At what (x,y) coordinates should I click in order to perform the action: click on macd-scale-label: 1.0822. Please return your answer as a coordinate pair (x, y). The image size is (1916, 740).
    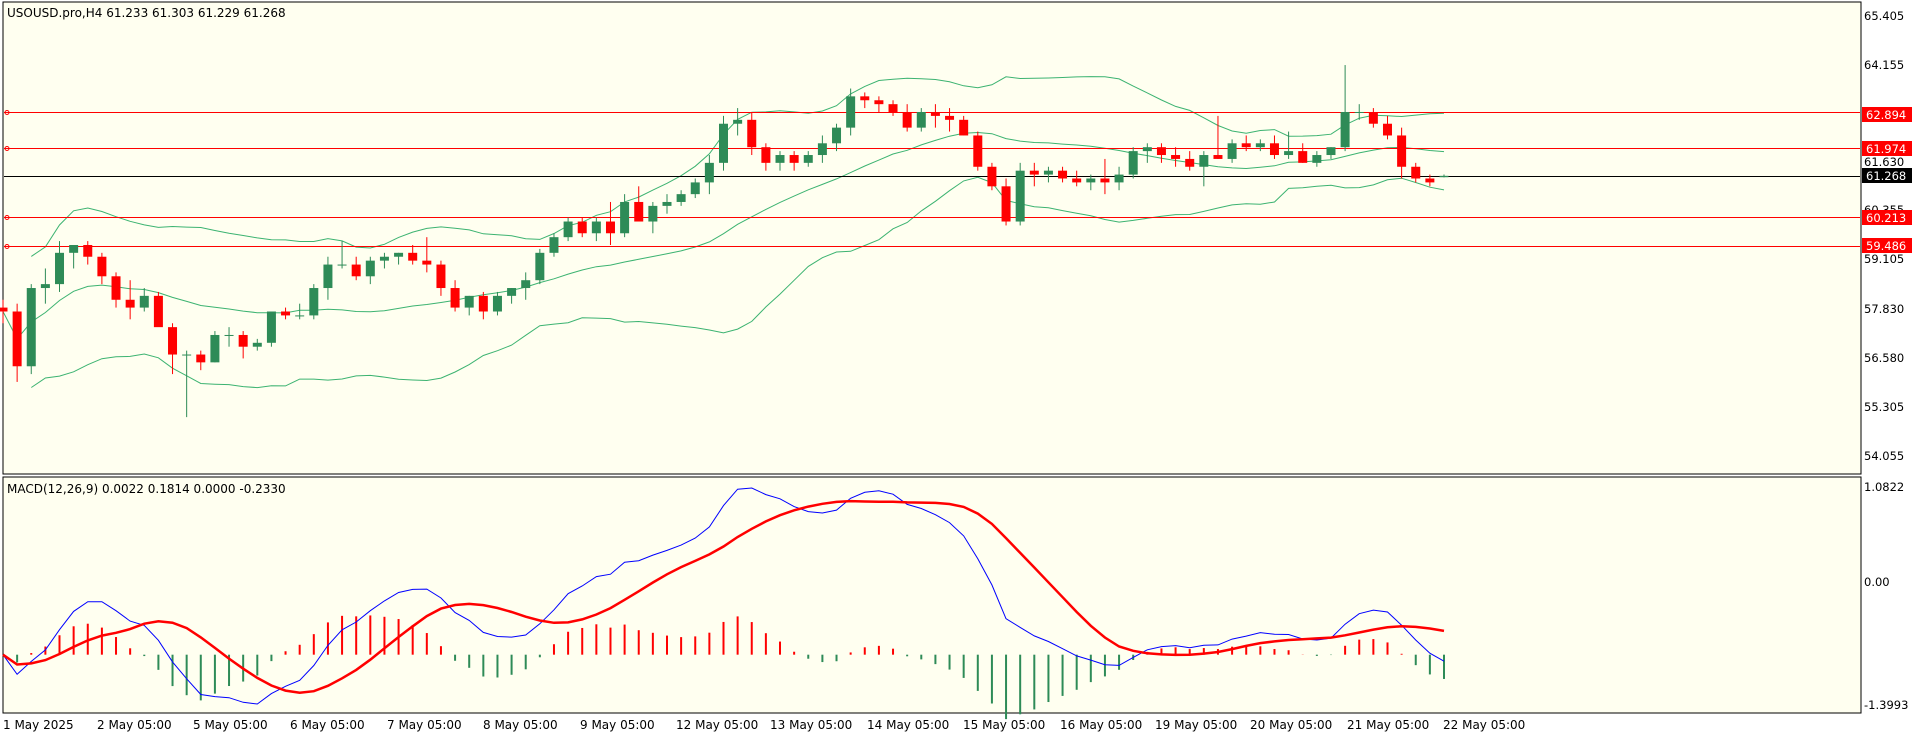
    Looking at the image, I should click on (1884, 487).